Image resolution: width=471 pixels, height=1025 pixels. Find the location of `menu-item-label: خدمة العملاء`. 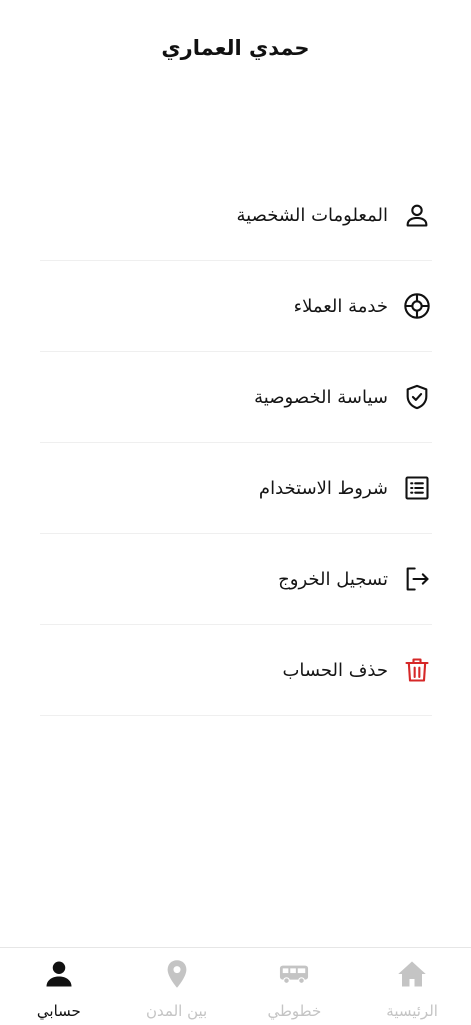

menu-item-label: خدمة العملاء is located at coordinates (340, 306).